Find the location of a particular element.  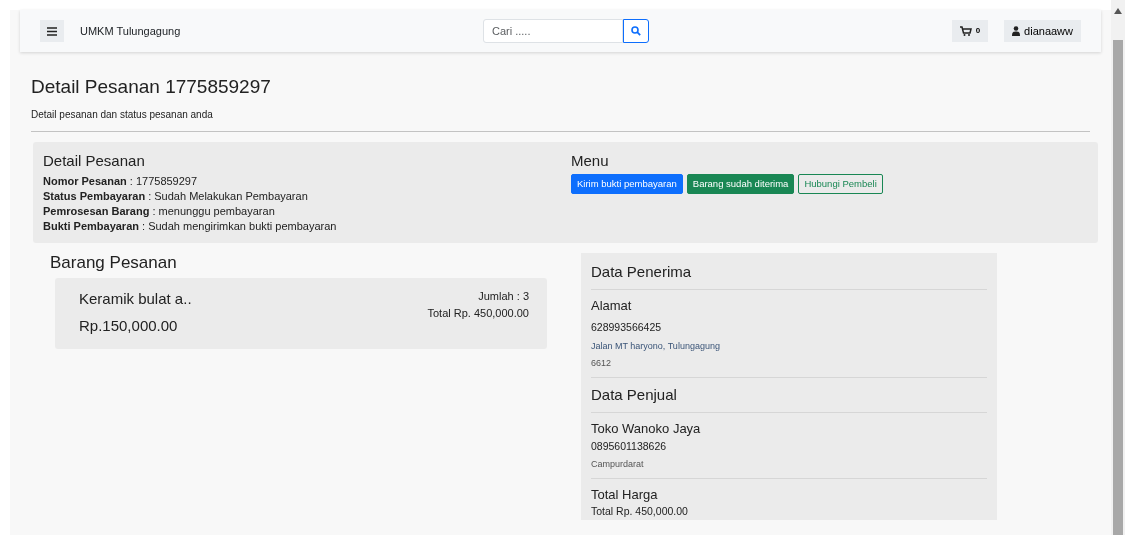

cart-button: 0 is located at coordinates (970, 31).